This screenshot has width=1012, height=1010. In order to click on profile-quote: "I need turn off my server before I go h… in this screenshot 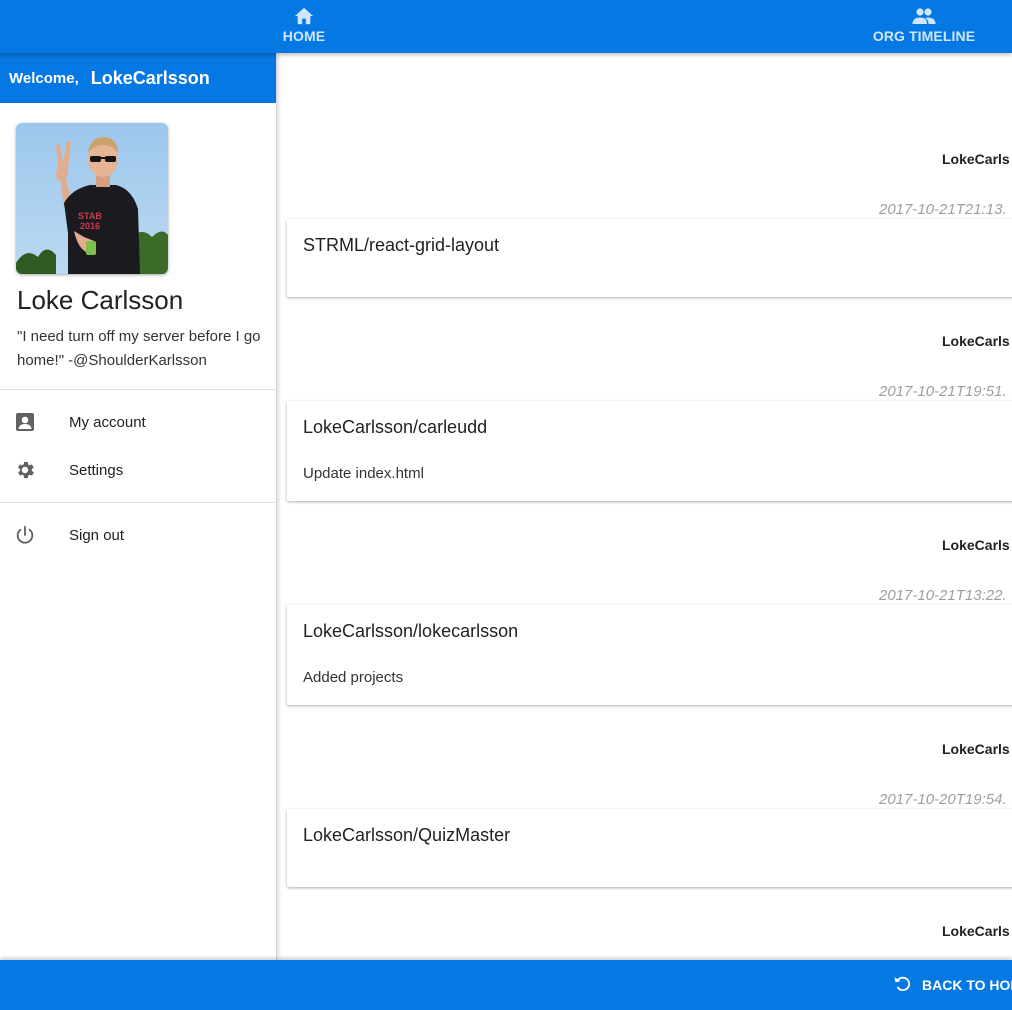, I will do `click(139, 348)`.